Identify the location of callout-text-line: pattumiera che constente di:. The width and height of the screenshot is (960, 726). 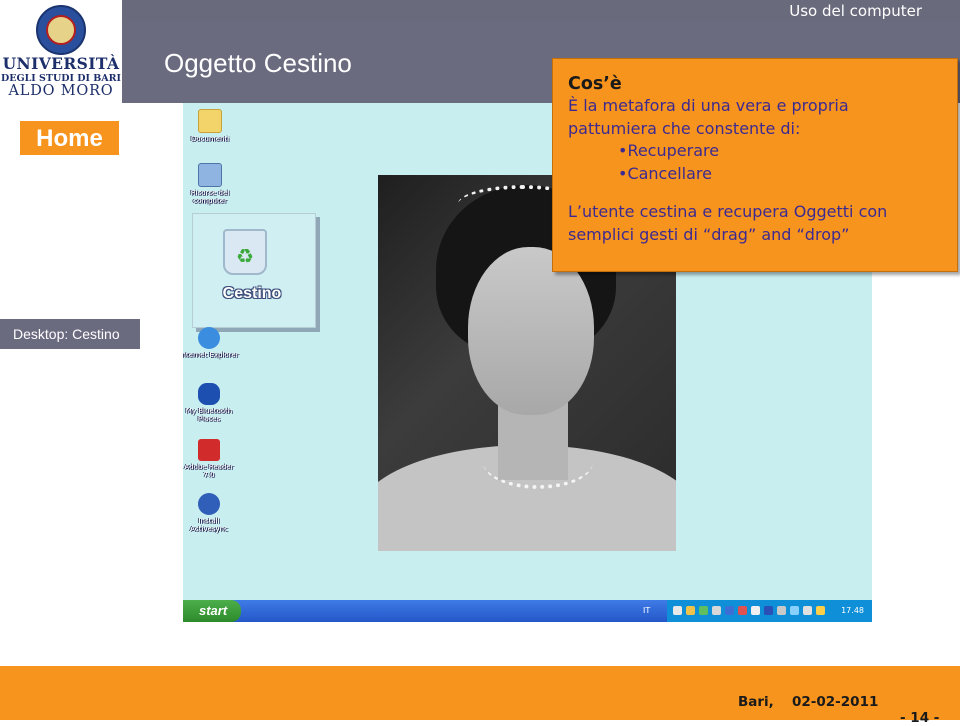
(684, 128).